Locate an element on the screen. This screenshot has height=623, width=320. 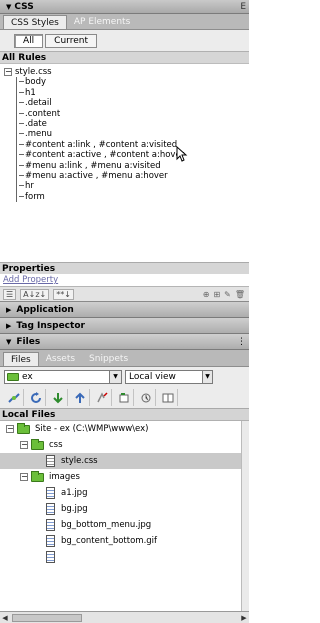
css-panel-options: E is located at coordinates (243, 7).